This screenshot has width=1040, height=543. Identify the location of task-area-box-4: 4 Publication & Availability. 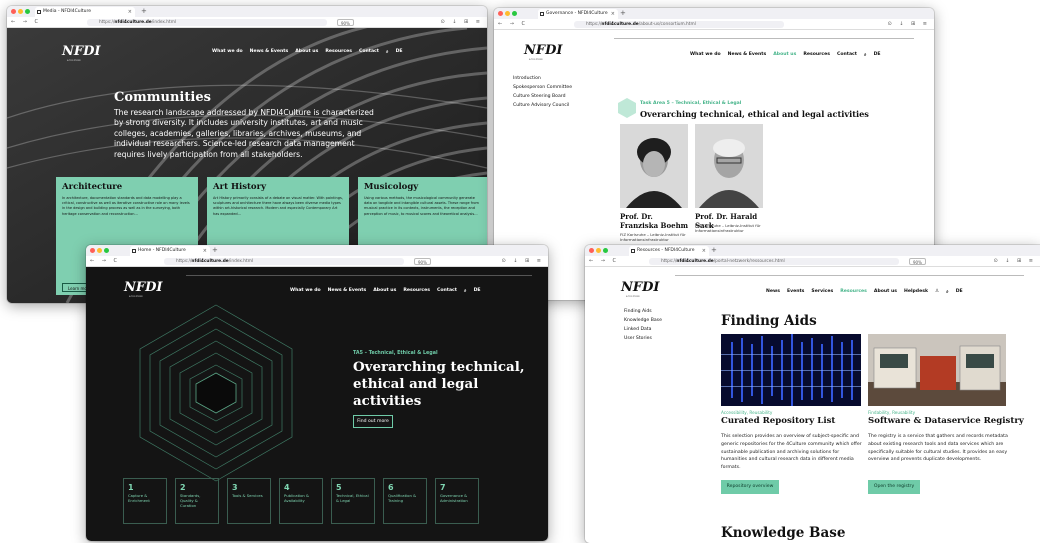
(301, 501).